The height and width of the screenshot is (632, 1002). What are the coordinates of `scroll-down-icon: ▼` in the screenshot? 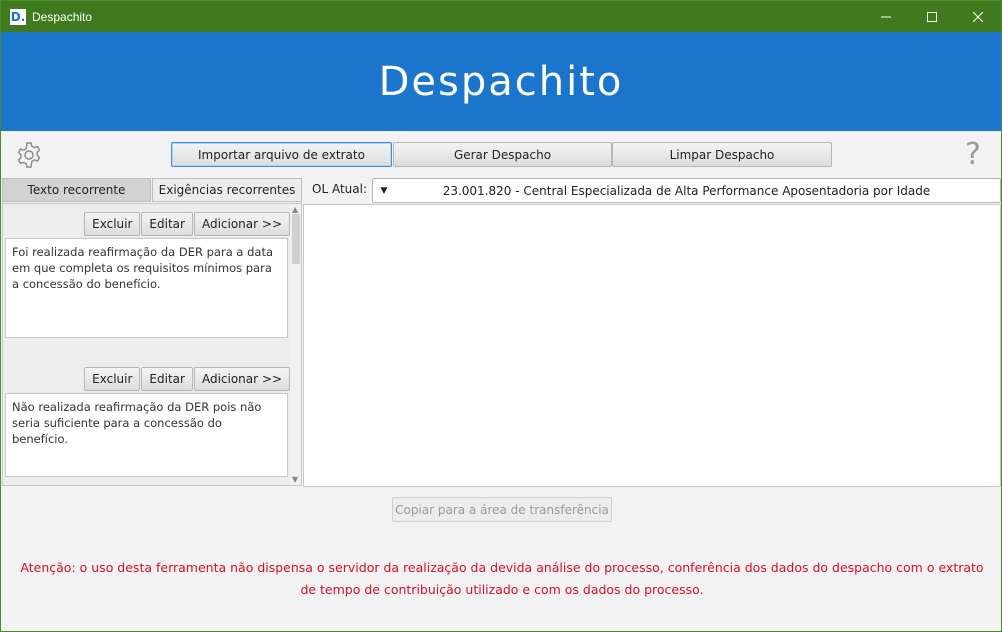 It's located at (295, 479).